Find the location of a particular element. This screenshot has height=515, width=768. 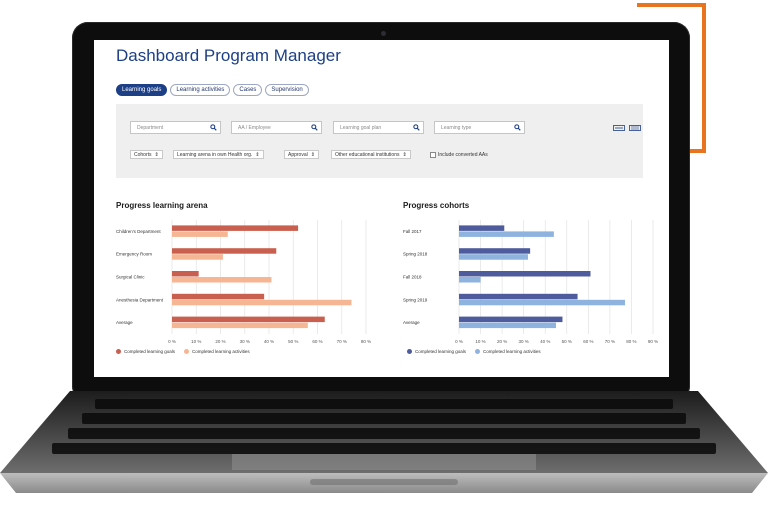

page-title: Dashboard Program Manager is located at coordinates (228, 55).